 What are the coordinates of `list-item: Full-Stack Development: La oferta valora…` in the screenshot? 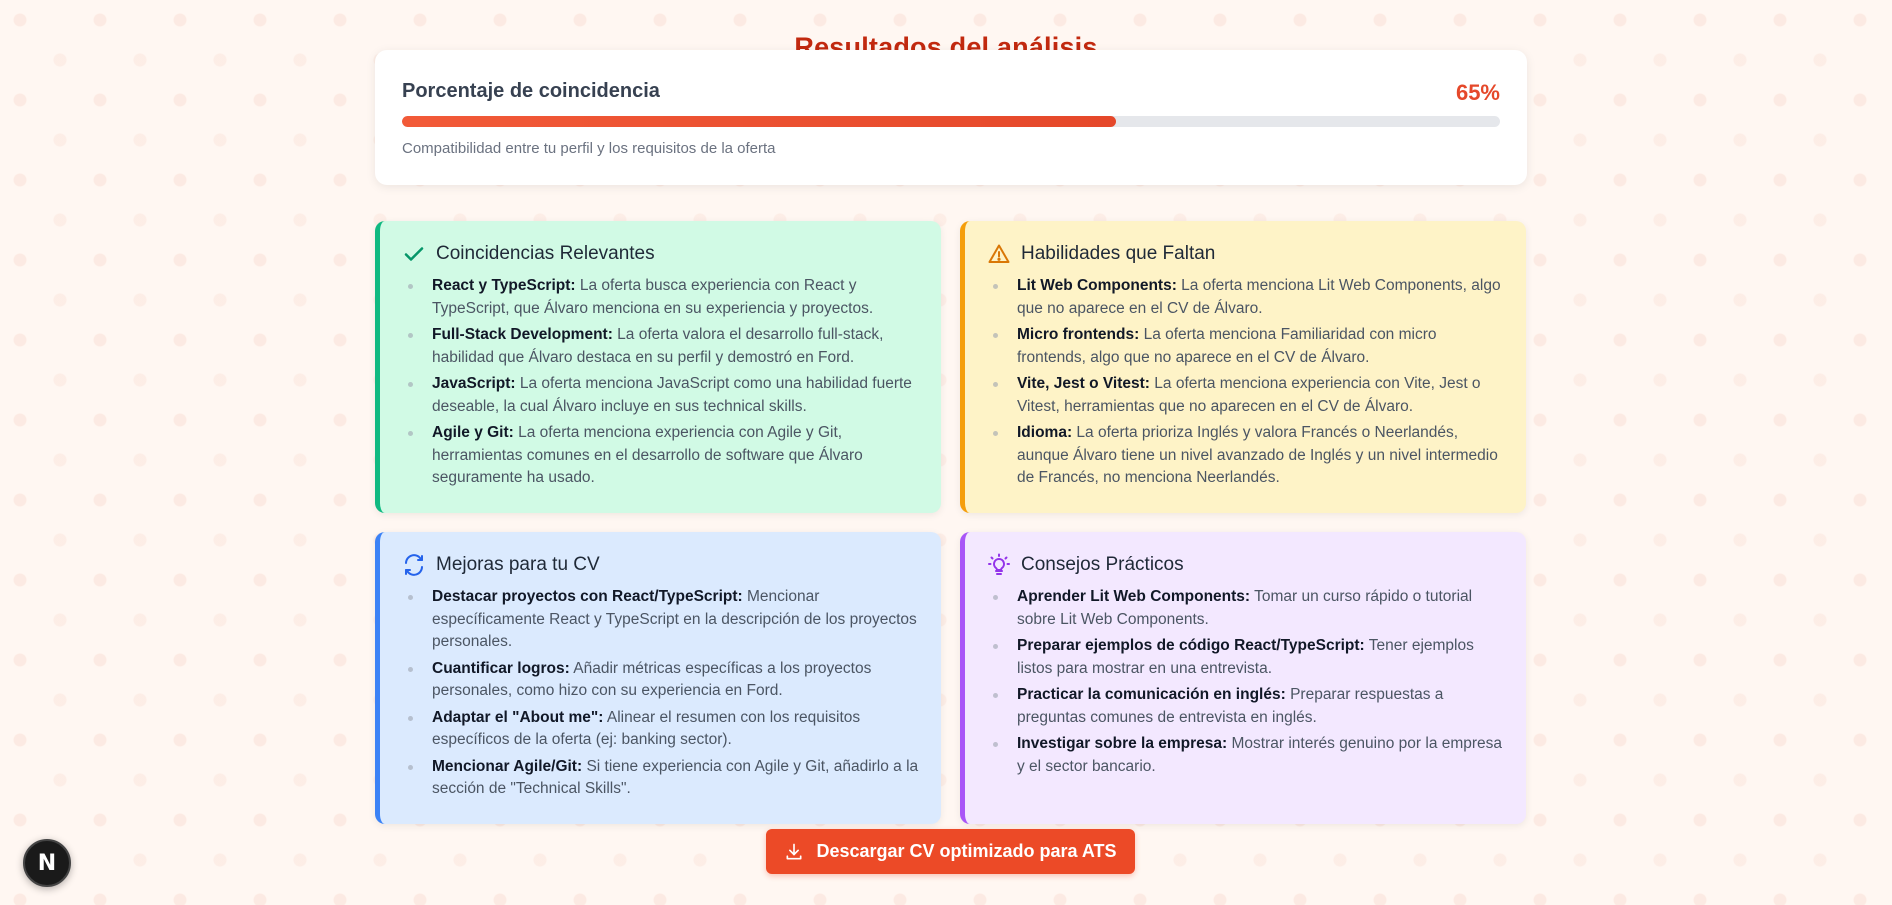 It's located at (664, 346).